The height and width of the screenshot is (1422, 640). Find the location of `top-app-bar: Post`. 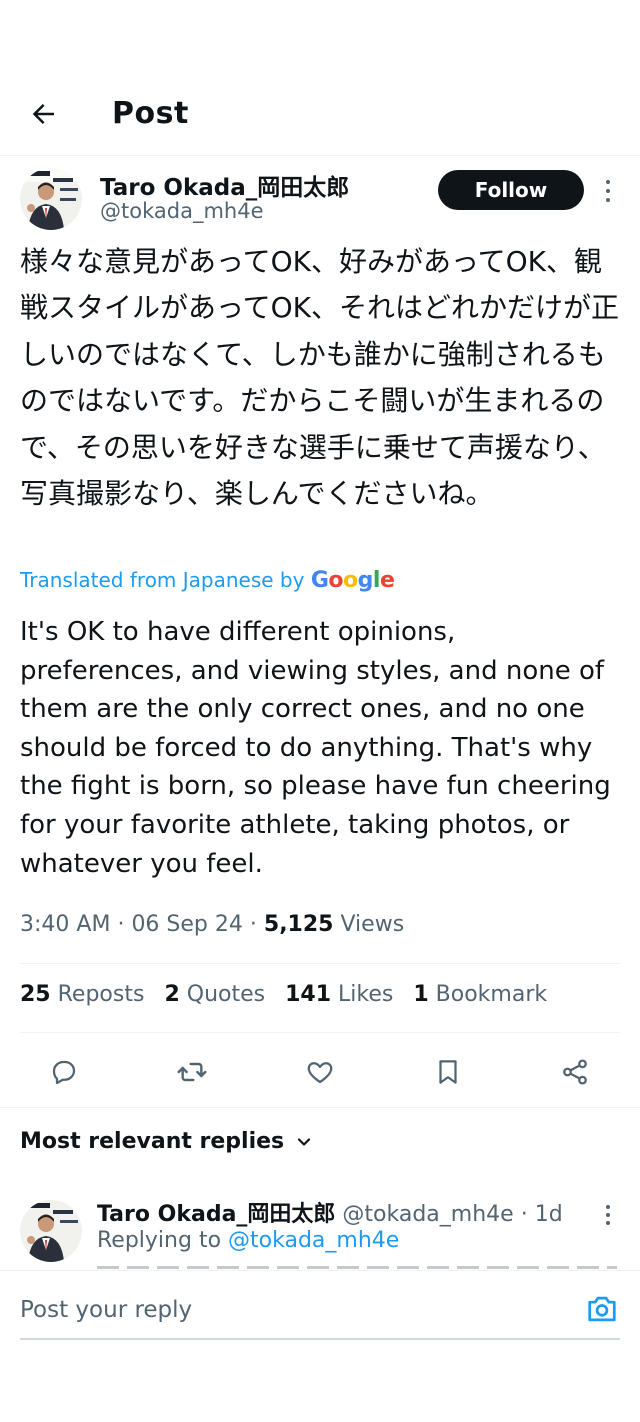

top-app-bar: Post is located at coordinates (320, 78).